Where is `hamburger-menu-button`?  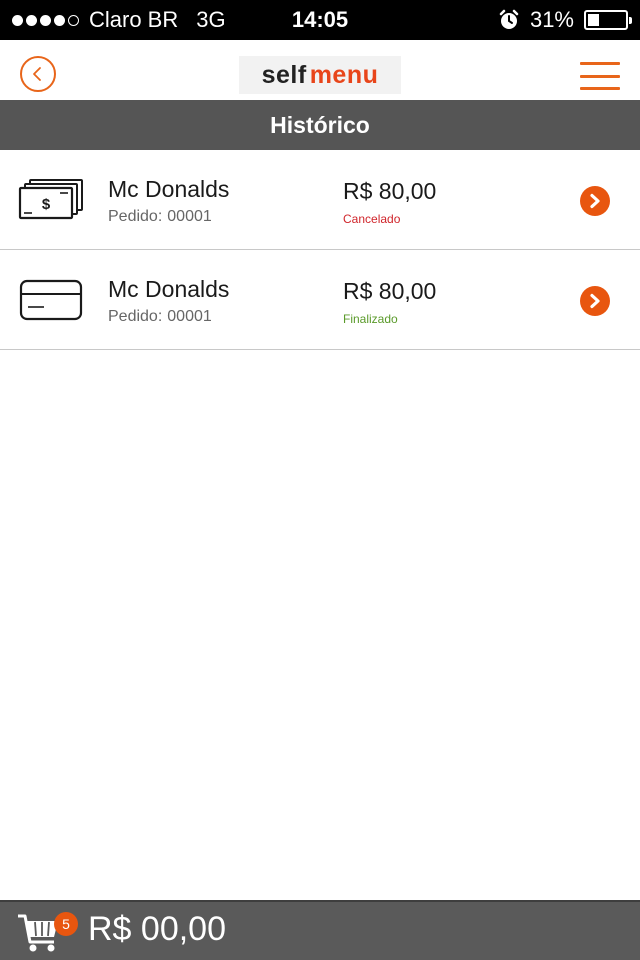
hamburger-menu-button is located at coordinates (600, 76).